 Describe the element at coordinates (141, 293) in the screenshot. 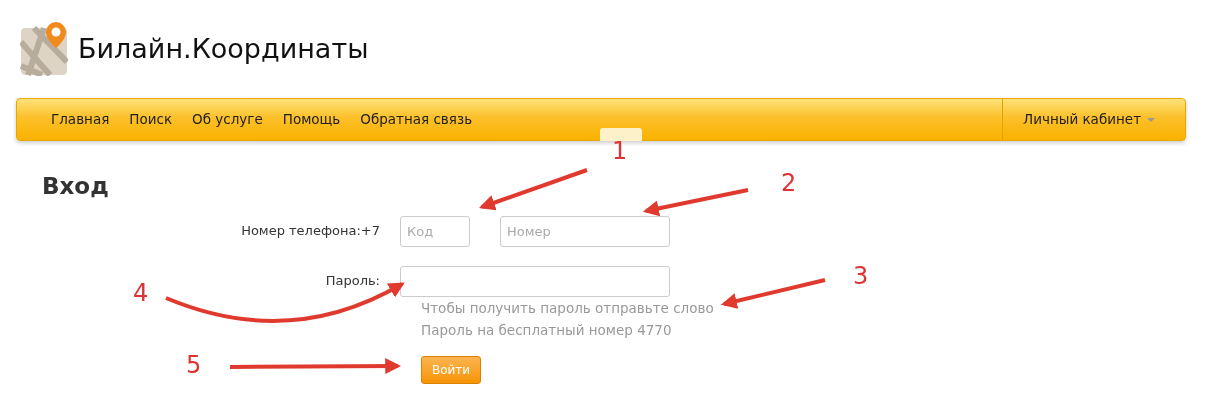

I see `annotation-number: 4` at that location.